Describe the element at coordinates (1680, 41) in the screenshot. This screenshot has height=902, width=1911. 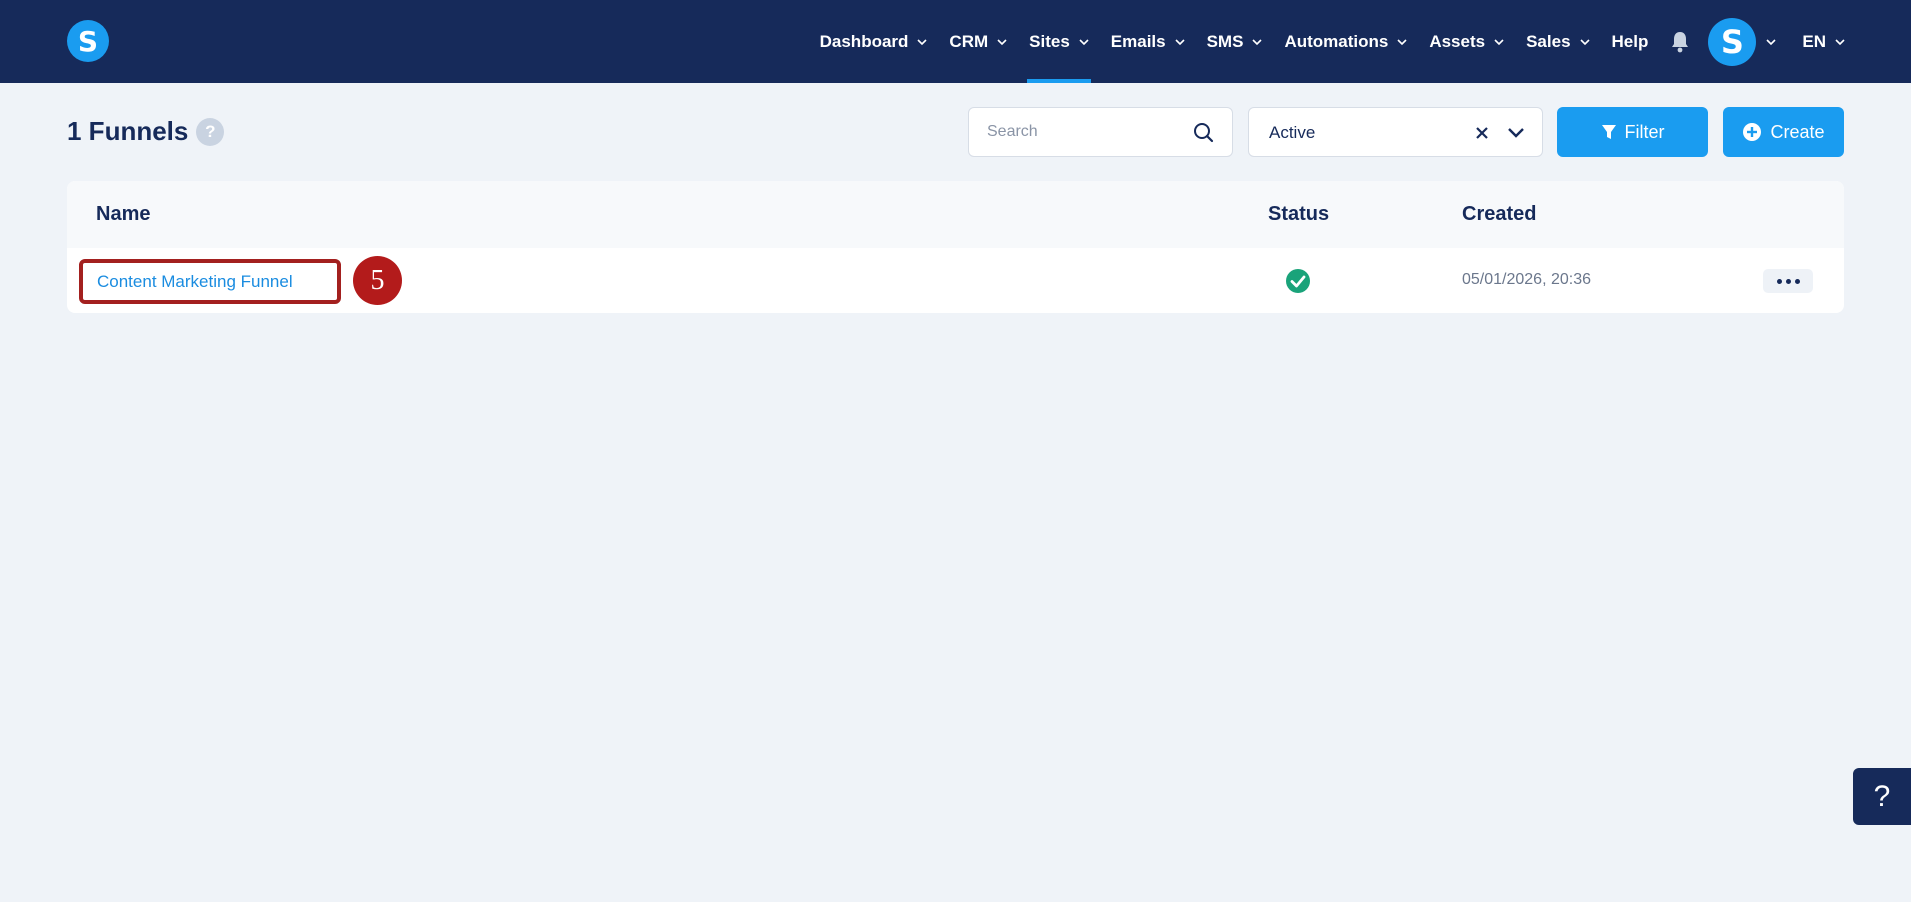
I see `notifications-bell-icon` at that location.